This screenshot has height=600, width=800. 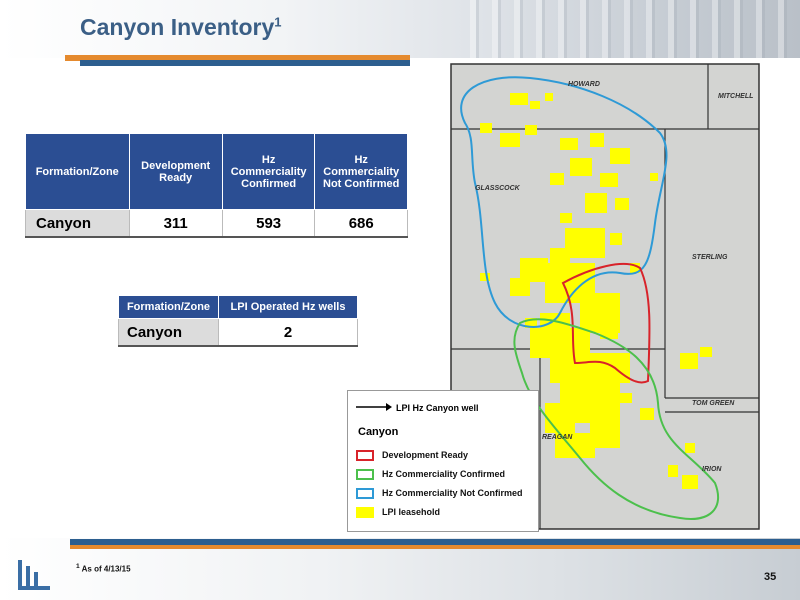 I want to click on legend-label: Hz Commerciality Not Confirmed, so click(x=452, y=493).